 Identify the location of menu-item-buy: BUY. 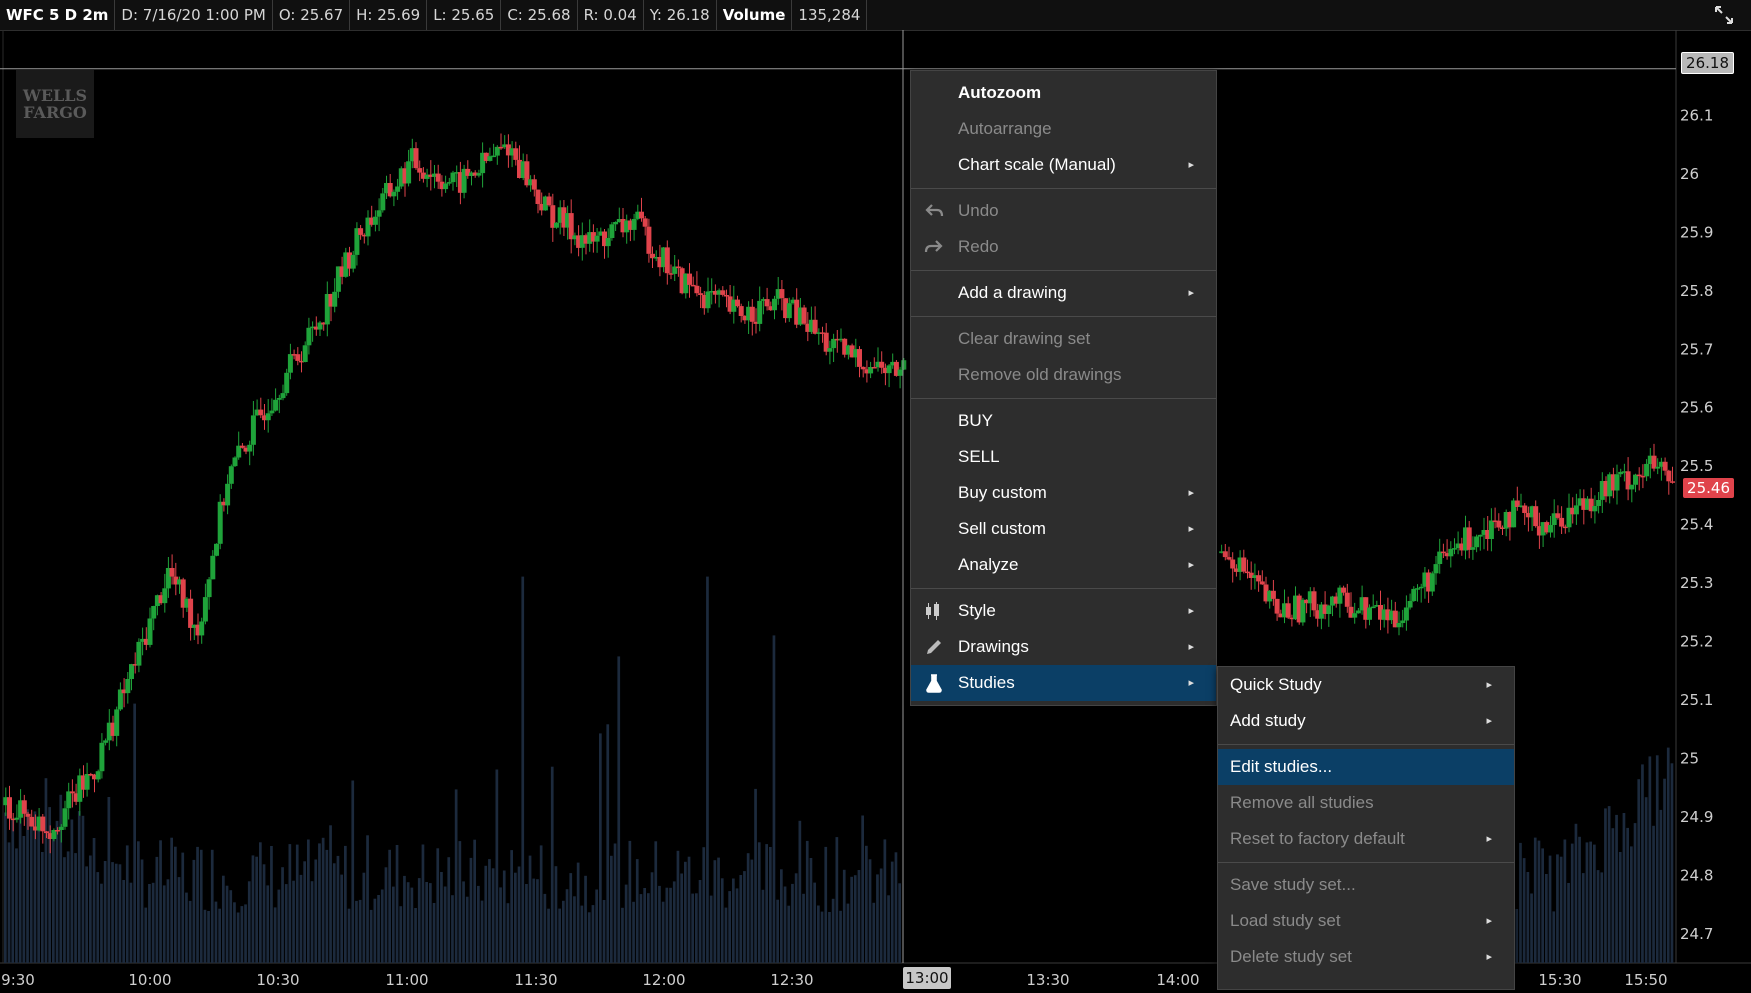
(1063, 421).